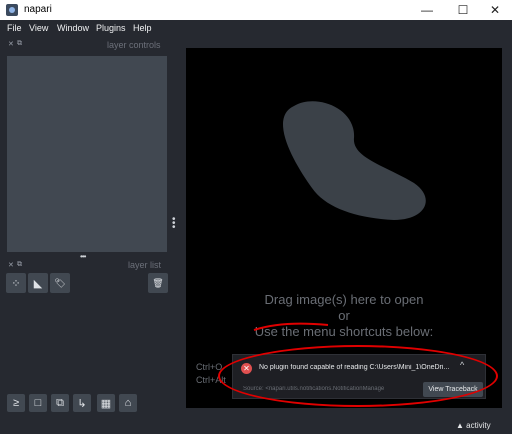 Image resolution: width=512 pixels, height=434 pixels. I want to click on dock-resize-handle: •••, so click(83, 256).